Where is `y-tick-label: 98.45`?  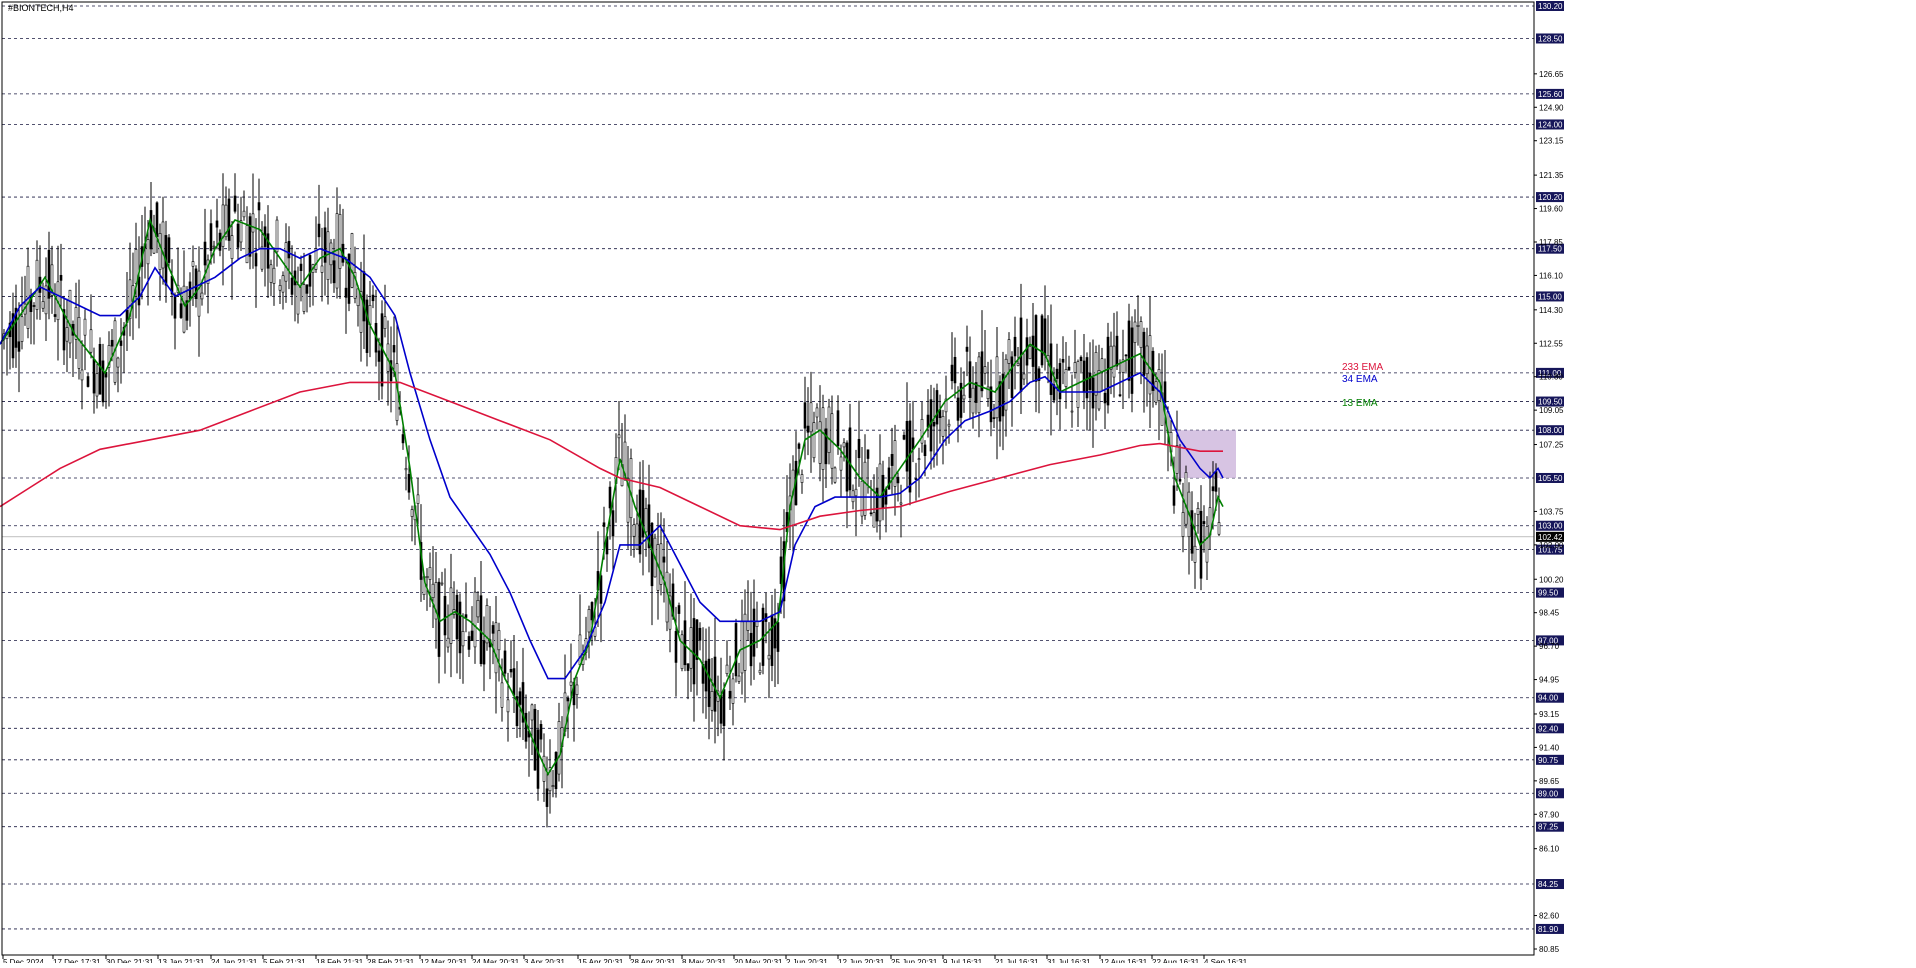 y-tick-label: 98.45 is located at coordinates (1549, 613).